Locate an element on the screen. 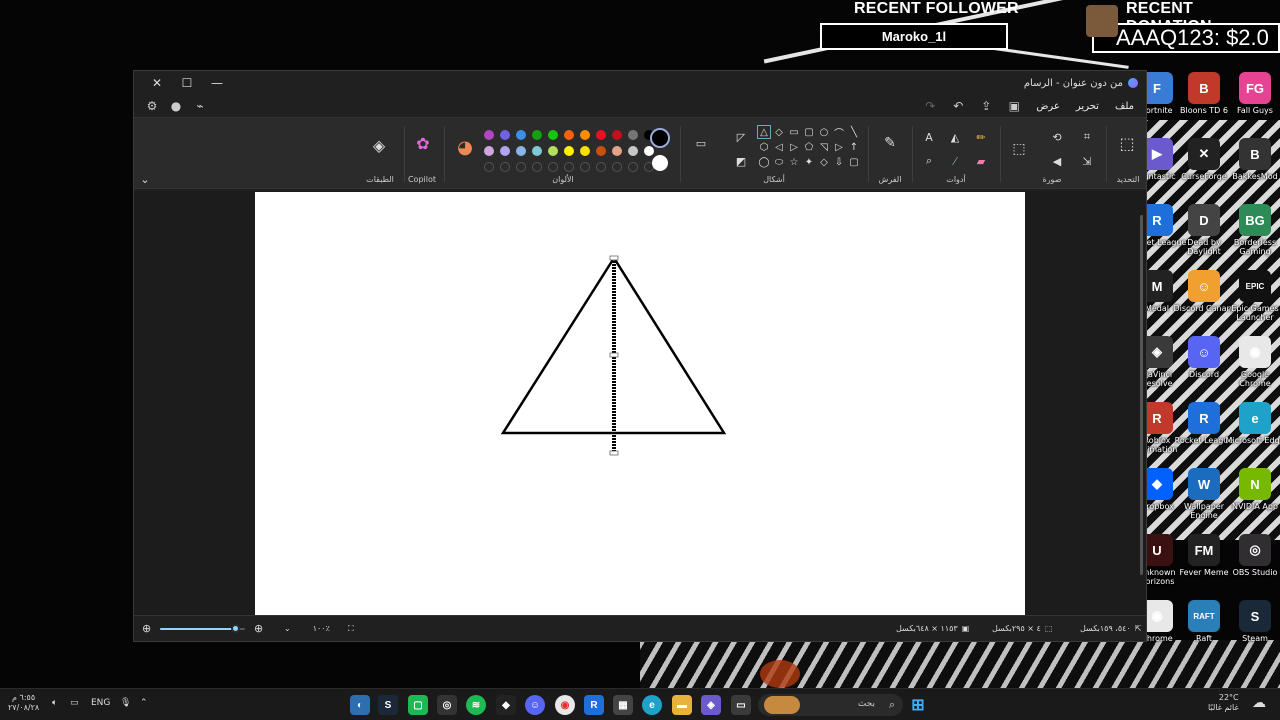  fill-tool-icon: ◭ is located at coordinates (955, 137).